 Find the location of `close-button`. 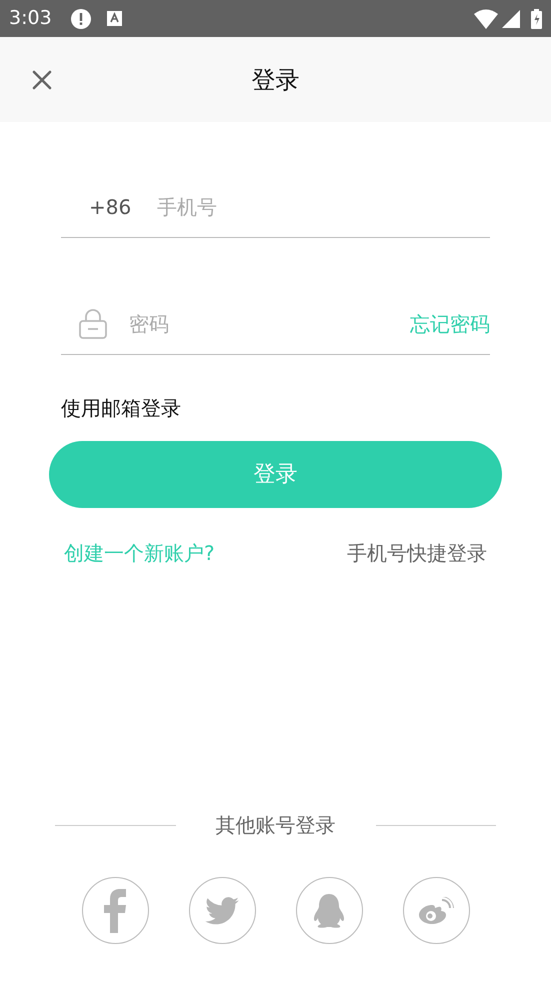

close-button is located at coordinates (42, 80).